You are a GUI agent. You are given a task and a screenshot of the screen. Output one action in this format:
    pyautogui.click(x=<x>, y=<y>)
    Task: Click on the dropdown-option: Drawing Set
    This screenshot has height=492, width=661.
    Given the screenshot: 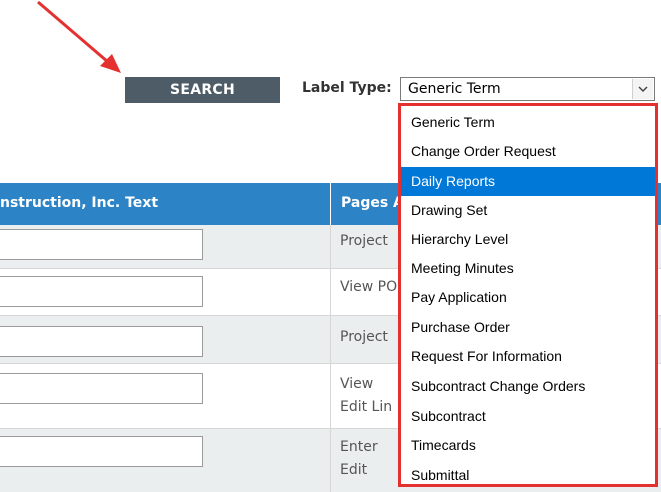 What is the action you would take?
    pyautogui.click(x=528, y=210)
    